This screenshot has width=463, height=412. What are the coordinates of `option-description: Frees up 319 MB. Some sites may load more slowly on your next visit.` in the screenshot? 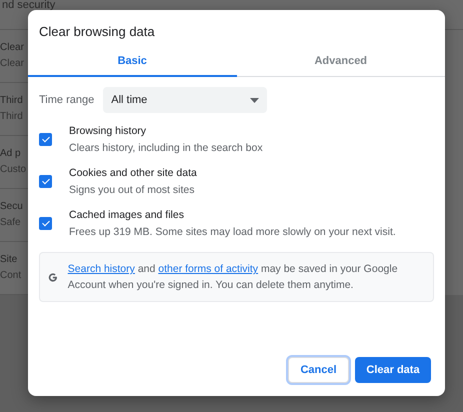 It's located at (232, 232).